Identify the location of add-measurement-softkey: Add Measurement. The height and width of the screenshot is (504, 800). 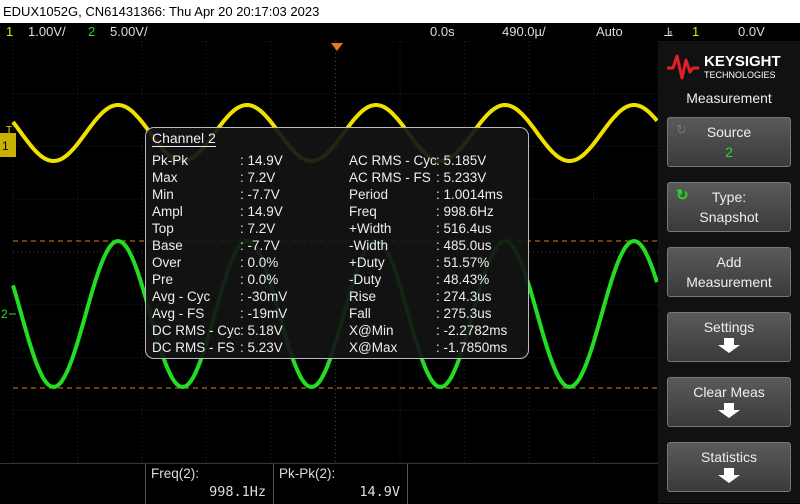
(729, 272).